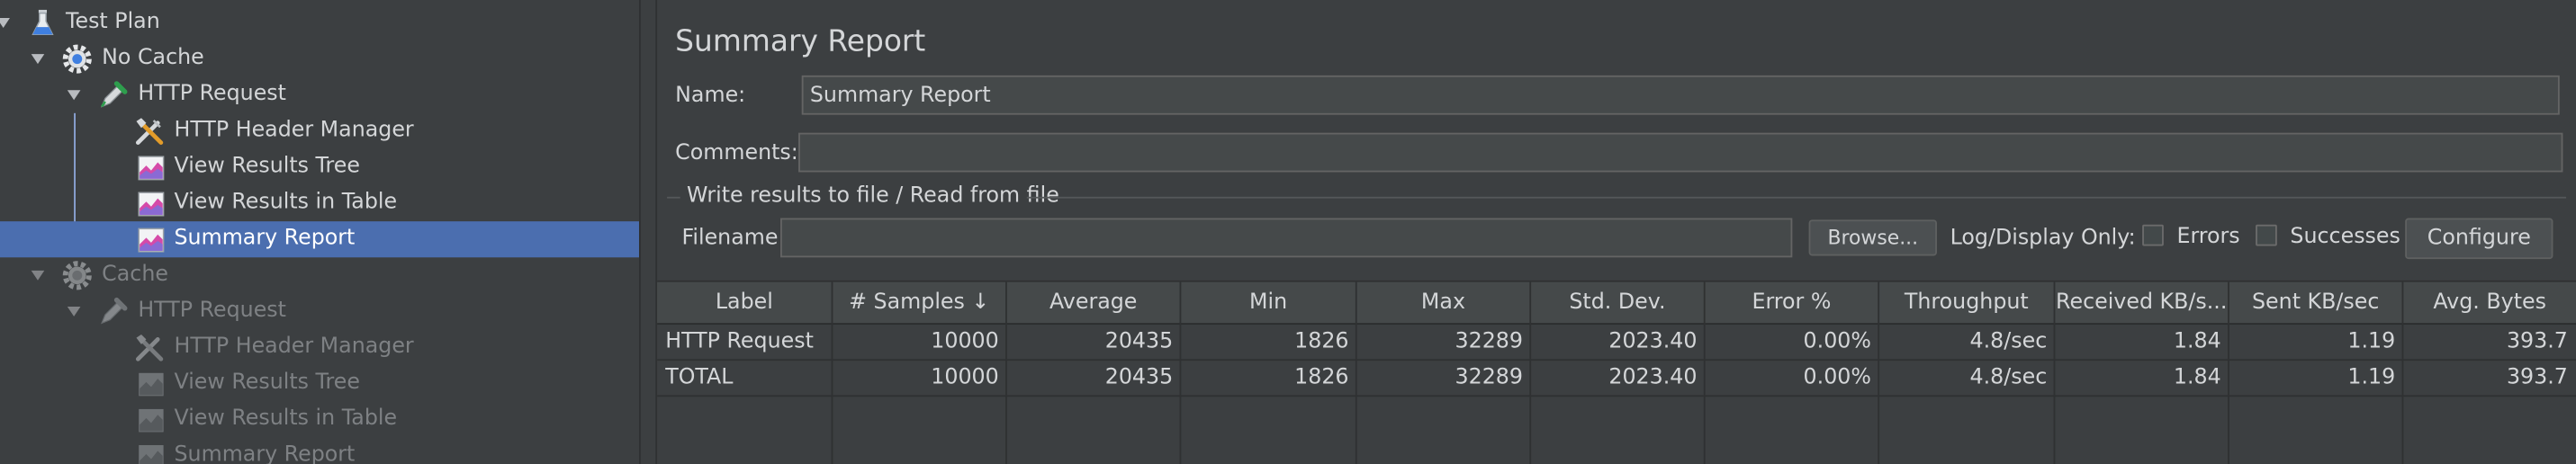  Describe the element at coordinates (153, 58) in the screenshot. I see `tree-item-label: No Cache` at that location.